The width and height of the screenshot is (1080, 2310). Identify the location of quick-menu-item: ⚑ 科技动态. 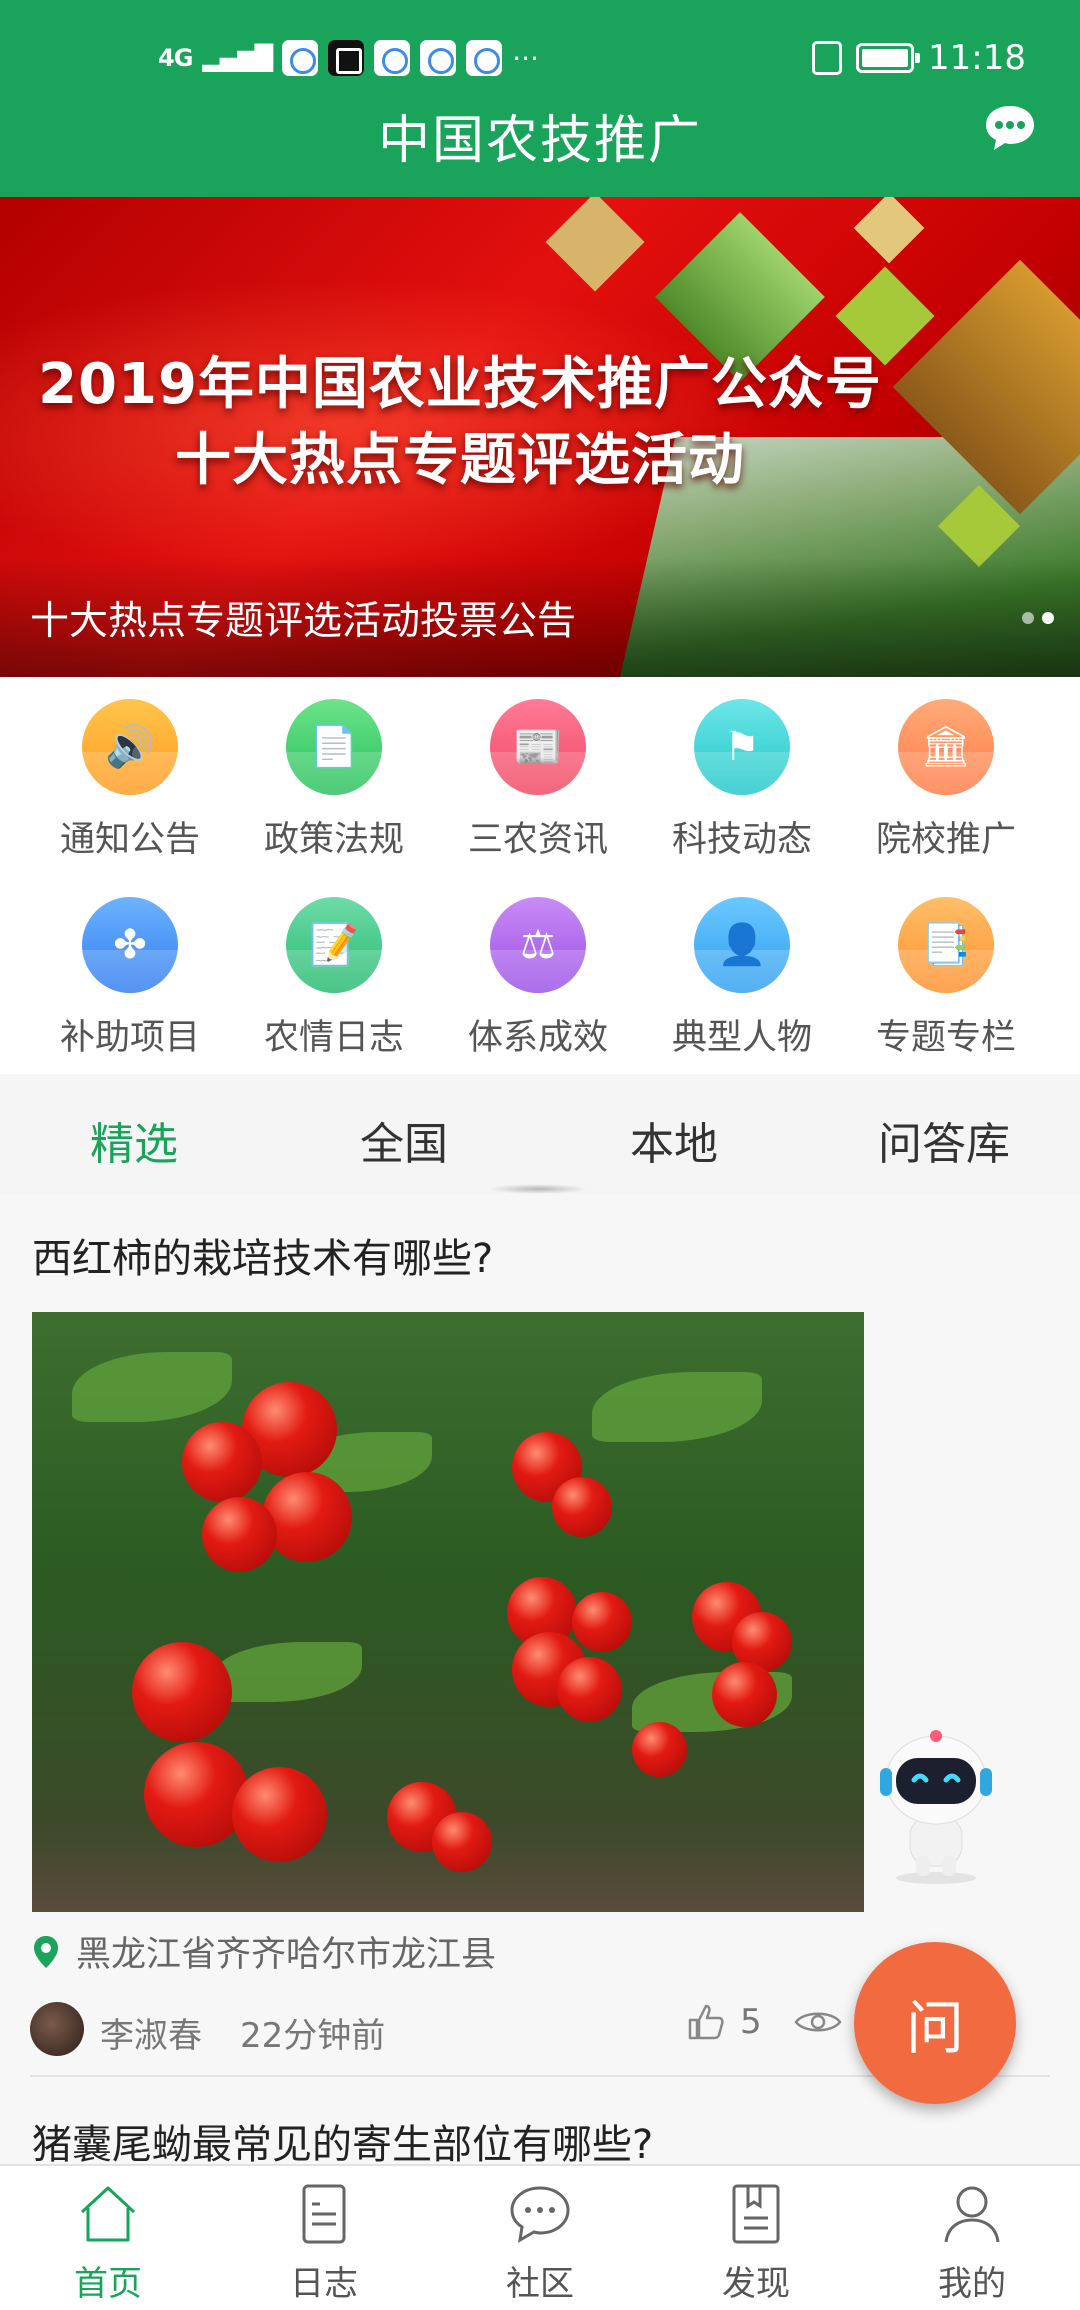
(742, 780).